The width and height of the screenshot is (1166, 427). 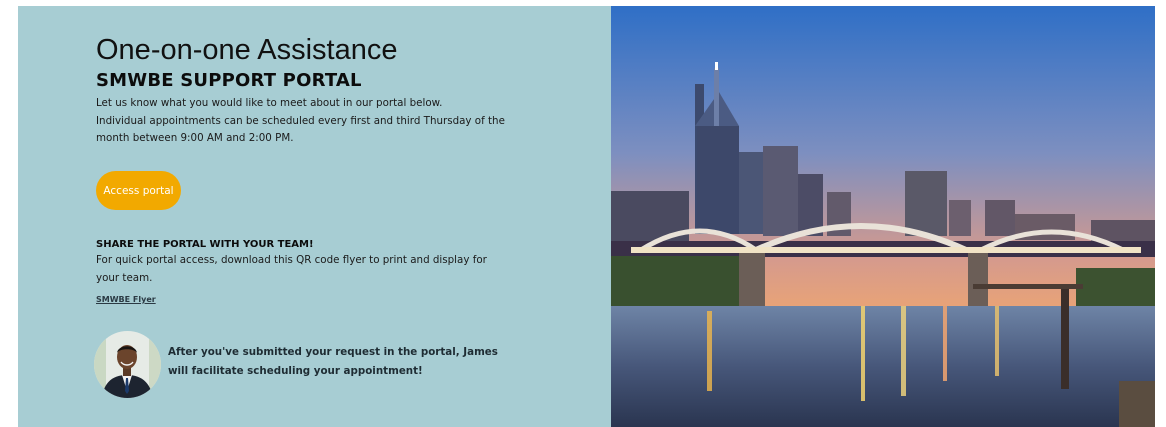 What do you see at coordinates (205, 244) in the screenshot?
I see `share-title: SHARE THE PORTAL WITH YOUR TEAM!` at bounding box center [205, 244].